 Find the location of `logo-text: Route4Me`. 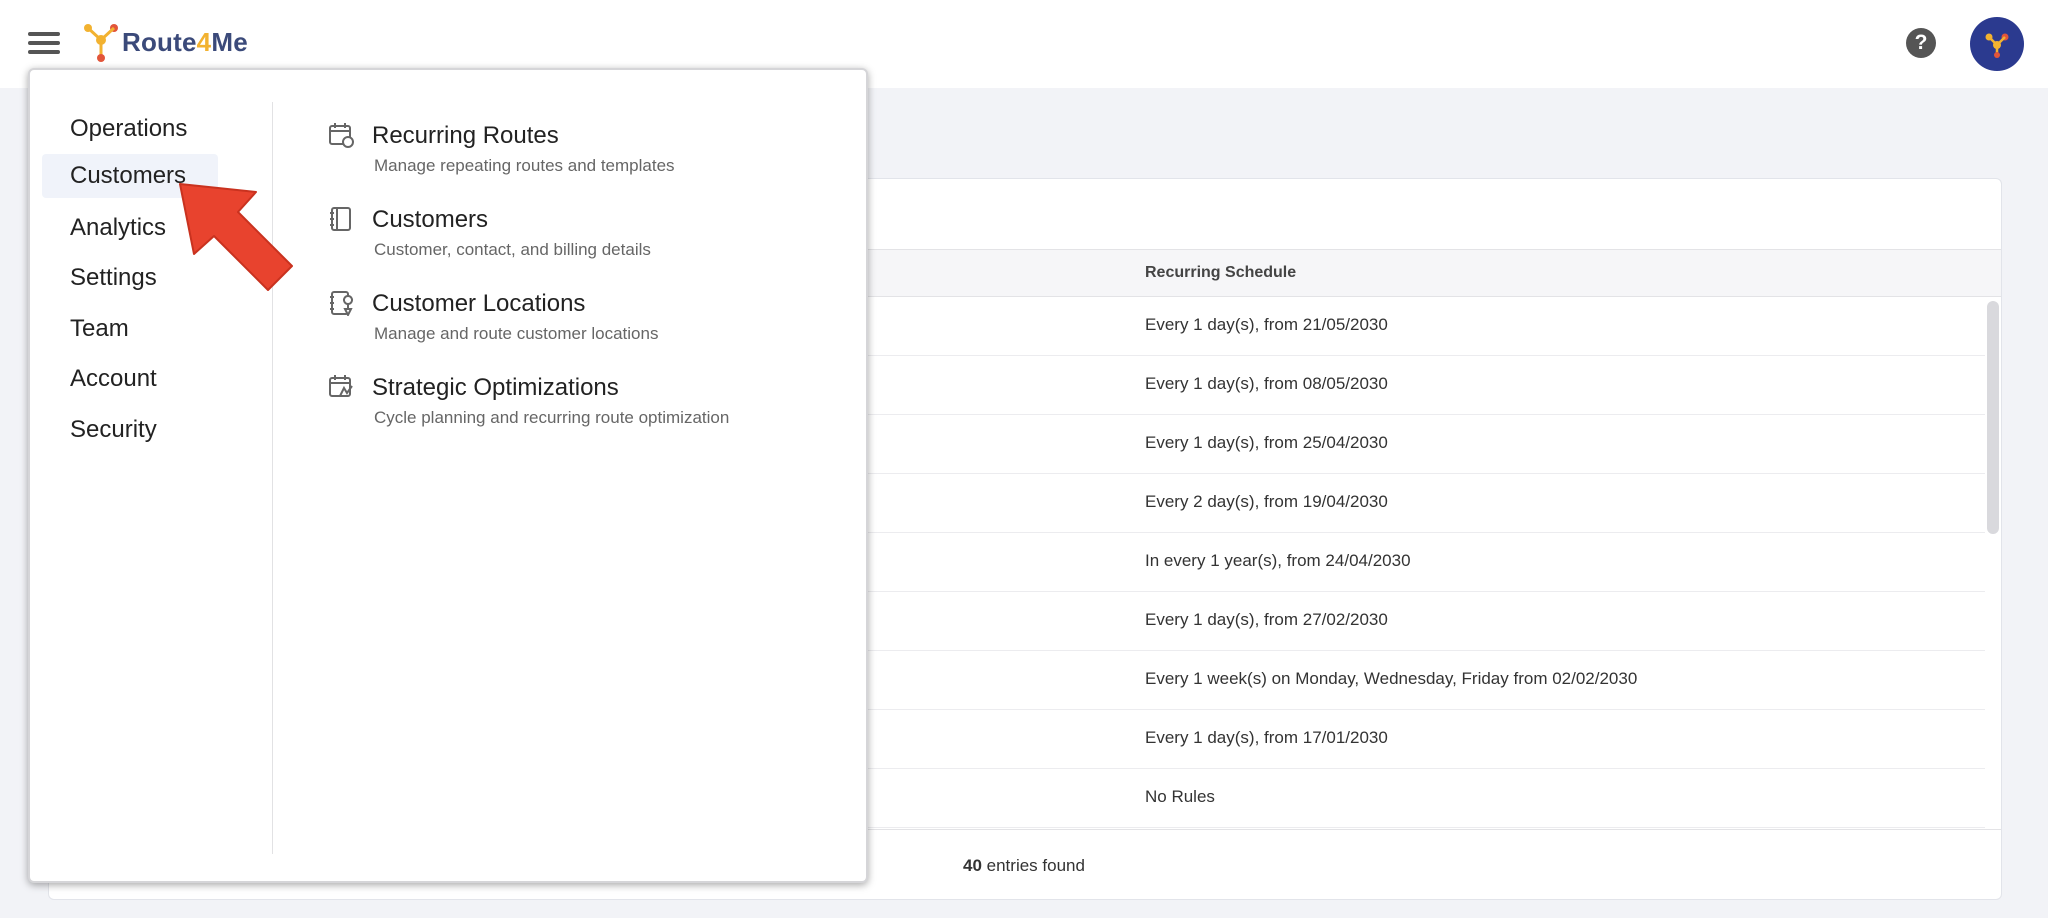

logo-text: Route4Me is located at coordinates (185, 41).